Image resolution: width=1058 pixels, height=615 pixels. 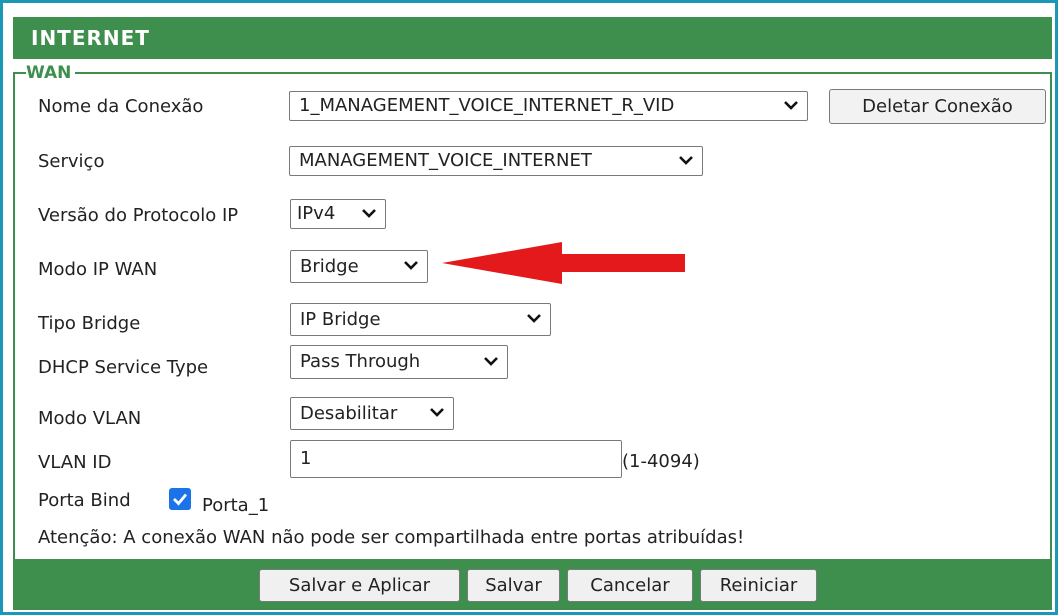 I want to click on wan-ip-mode-label: Modo IP WAN, so click(x=98, y=269).